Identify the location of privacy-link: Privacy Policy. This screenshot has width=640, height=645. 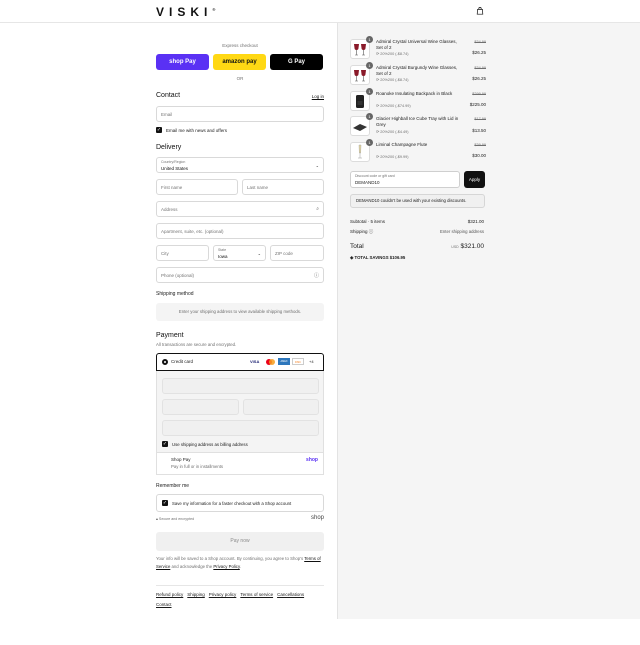
(226, 566).